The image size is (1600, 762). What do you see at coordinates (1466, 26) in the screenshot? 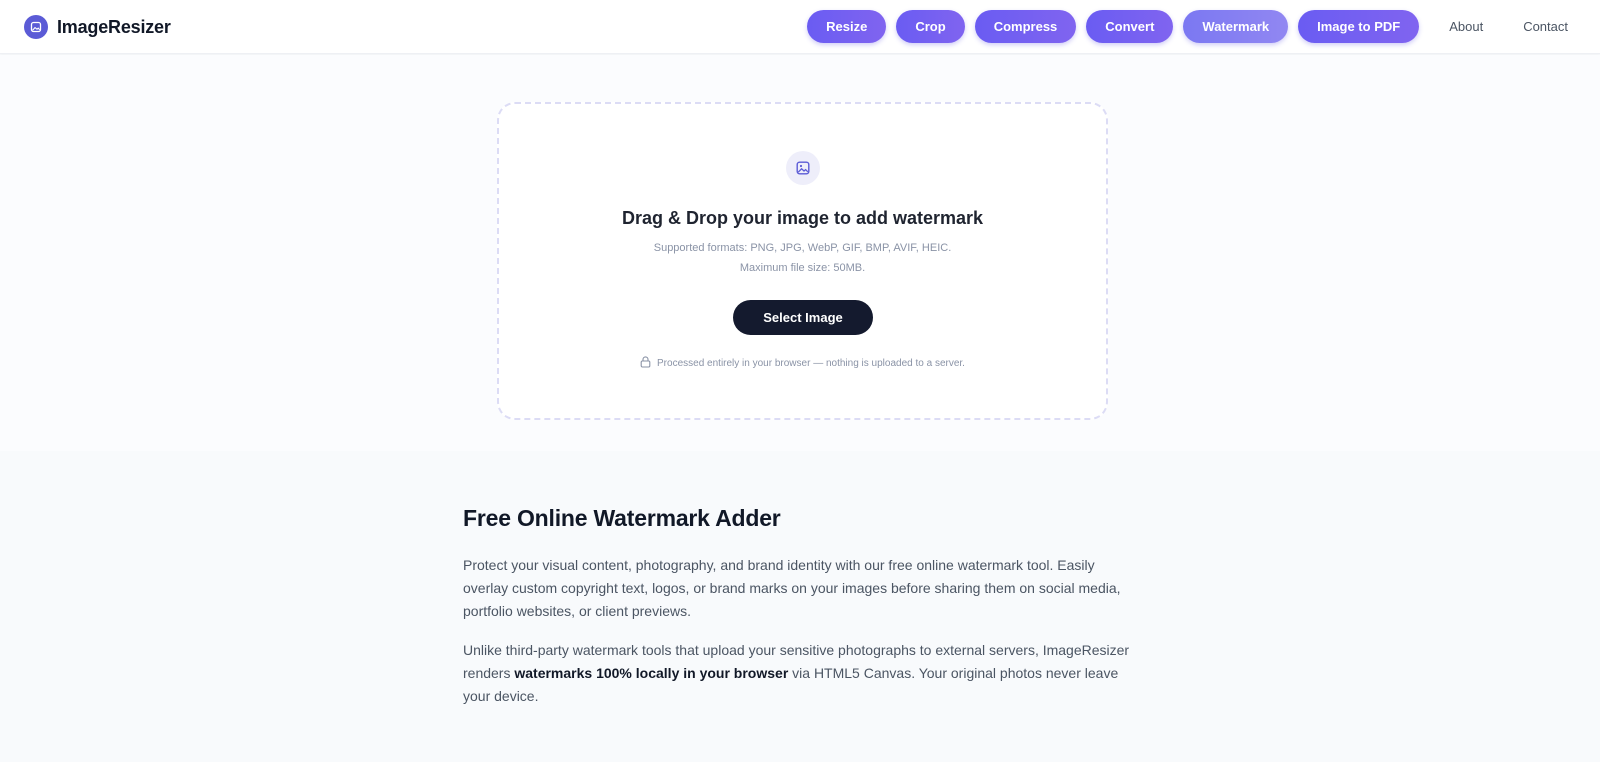
I see `nav-about-link: About` at bounding box center [1466, 26].